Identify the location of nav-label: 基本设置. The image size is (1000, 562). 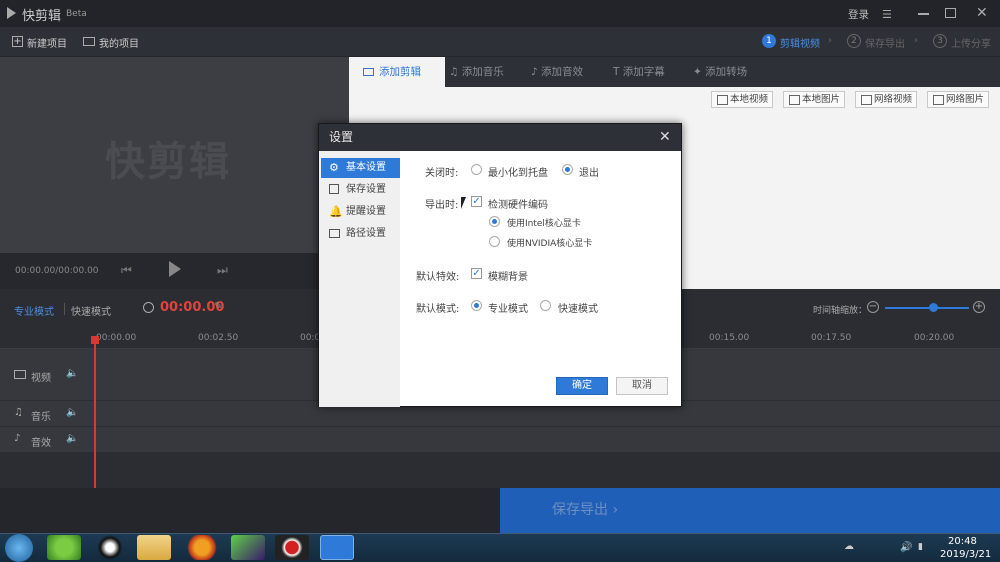
(366, 167).